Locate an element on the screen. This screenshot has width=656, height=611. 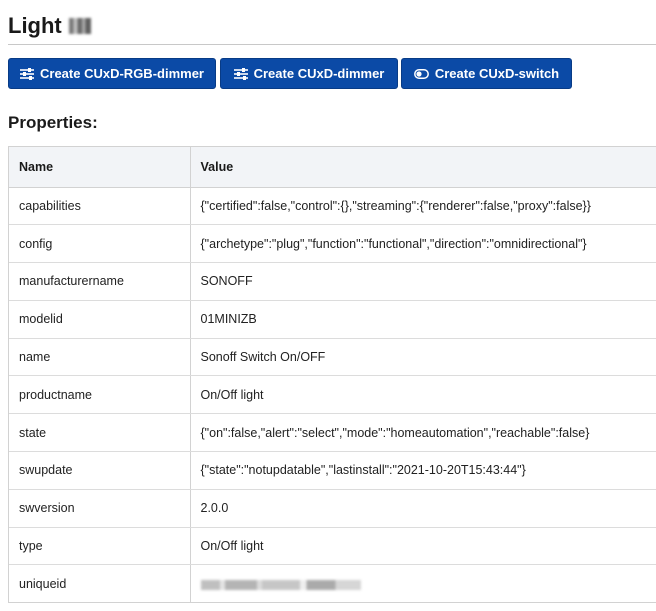
table-row: name Sonoff Switch On/OFF is located at coordinates (332, 357).